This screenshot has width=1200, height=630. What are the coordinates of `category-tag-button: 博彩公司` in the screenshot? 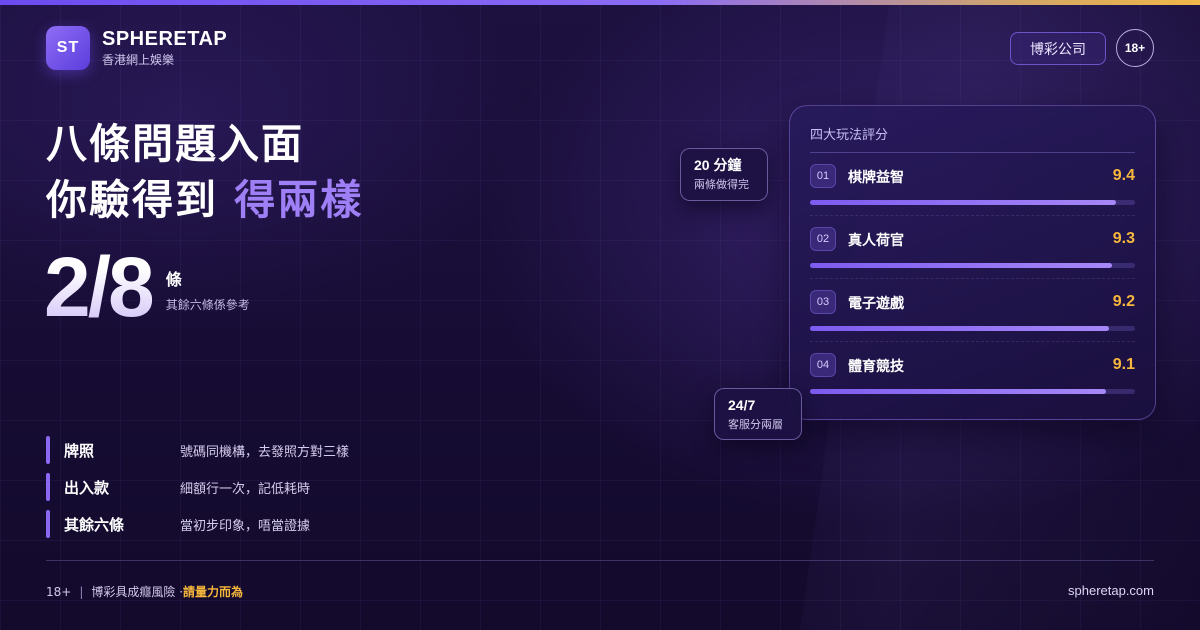 It's located at (1058, 48).